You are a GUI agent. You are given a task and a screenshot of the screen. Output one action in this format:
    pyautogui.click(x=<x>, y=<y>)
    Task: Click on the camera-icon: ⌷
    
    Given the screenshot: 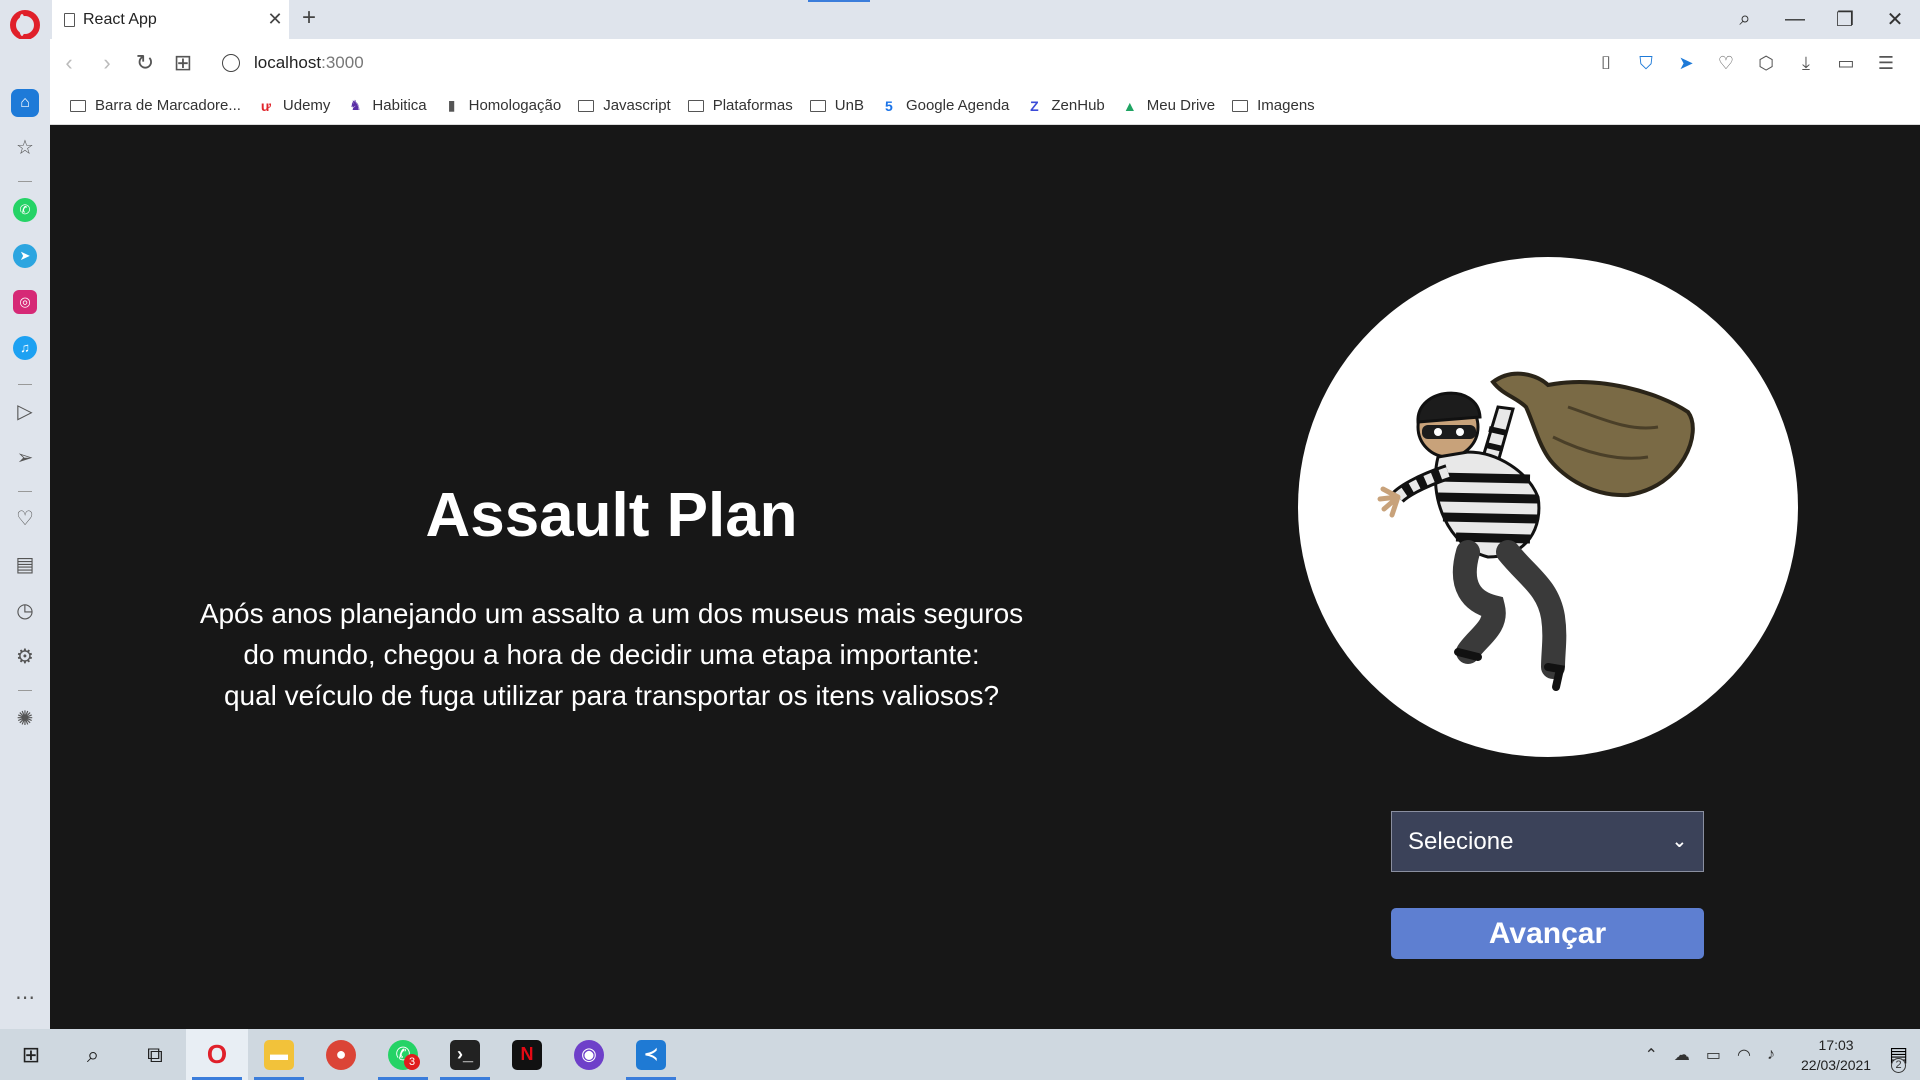 What is the action you would take?
    pyautogui.click(x=1606, y=63)
    